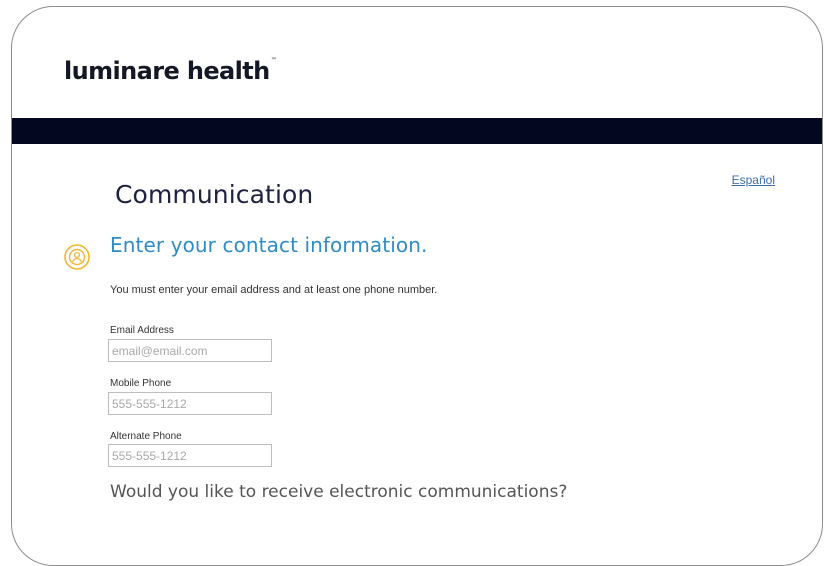 This screenshot has width=829, height=566. Describe the element at coordinates (146, 436) in the screenshot. I see `alternate-phone-label: Alternate Phone` at that location.